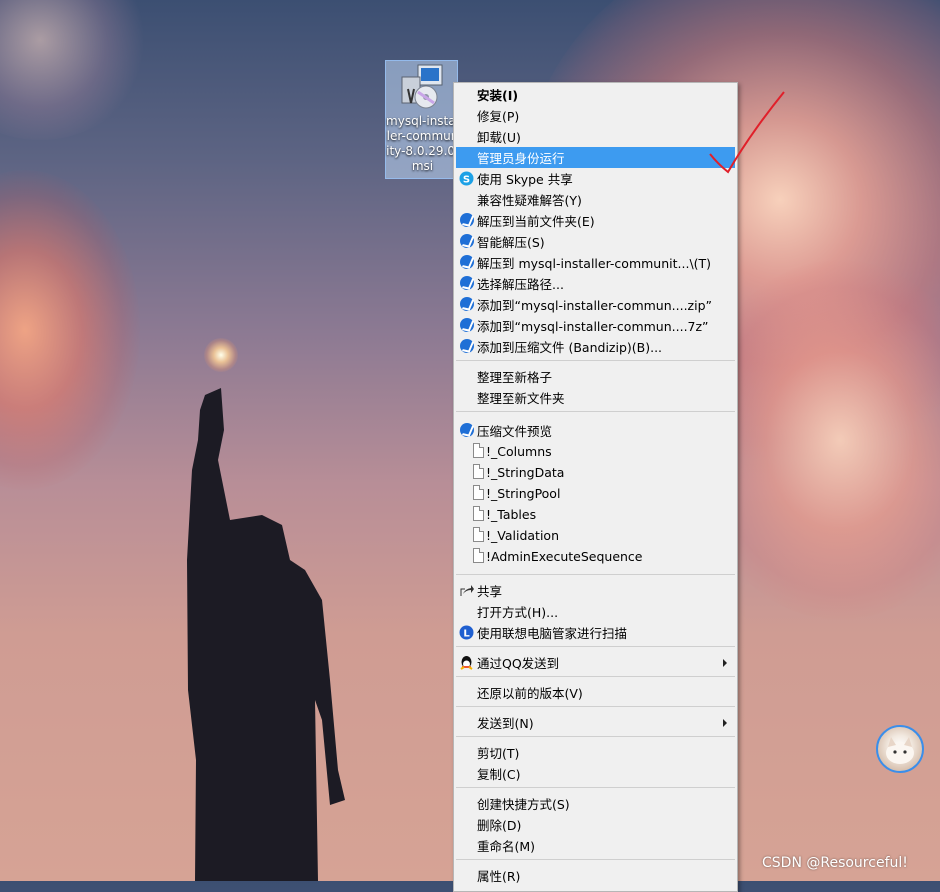 This screenshot has height=892, width=940. I want to click on menu-item-preview-adminexecute: !AdminExecuteSequence, so click(595, 556).